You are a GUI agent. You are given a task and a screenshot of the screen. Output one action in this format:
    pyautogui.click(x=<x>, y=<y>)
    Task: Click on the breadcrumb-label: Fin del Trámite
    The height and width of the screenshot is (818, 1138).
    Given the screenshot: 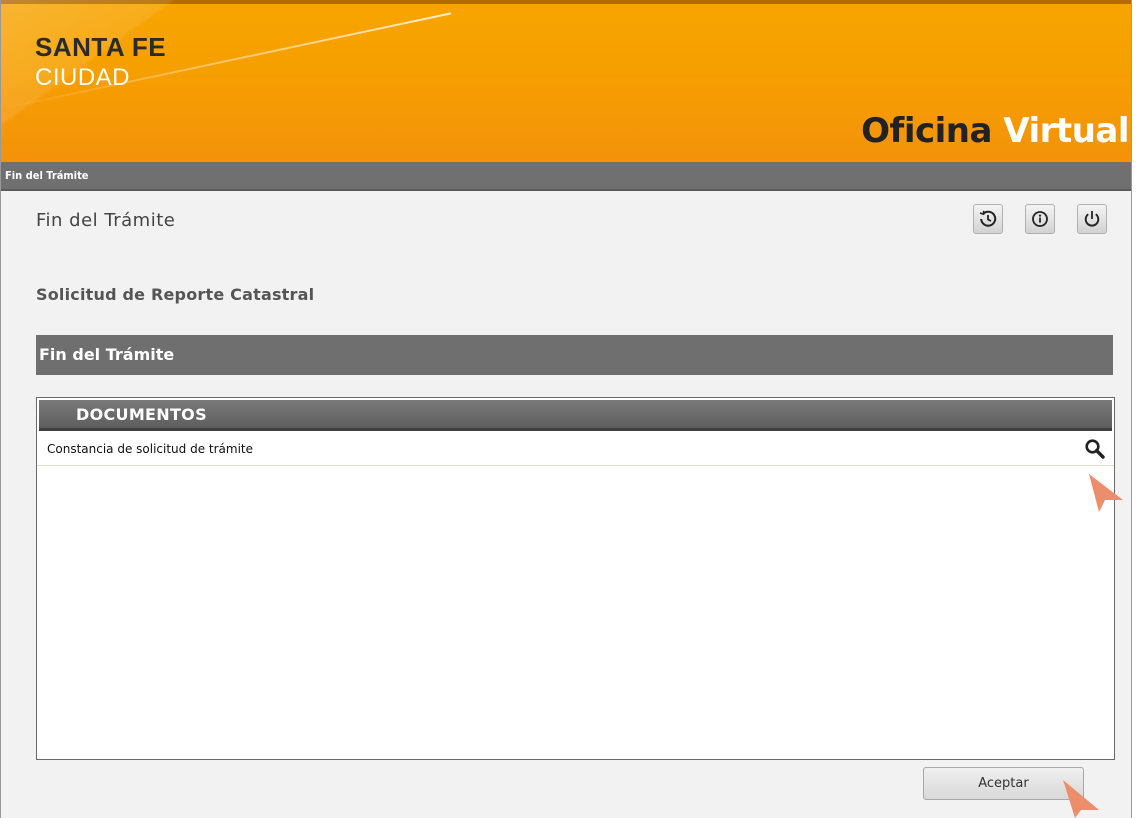 What is the action you would take?
    pyautogui.click(x=47, y=175)
    